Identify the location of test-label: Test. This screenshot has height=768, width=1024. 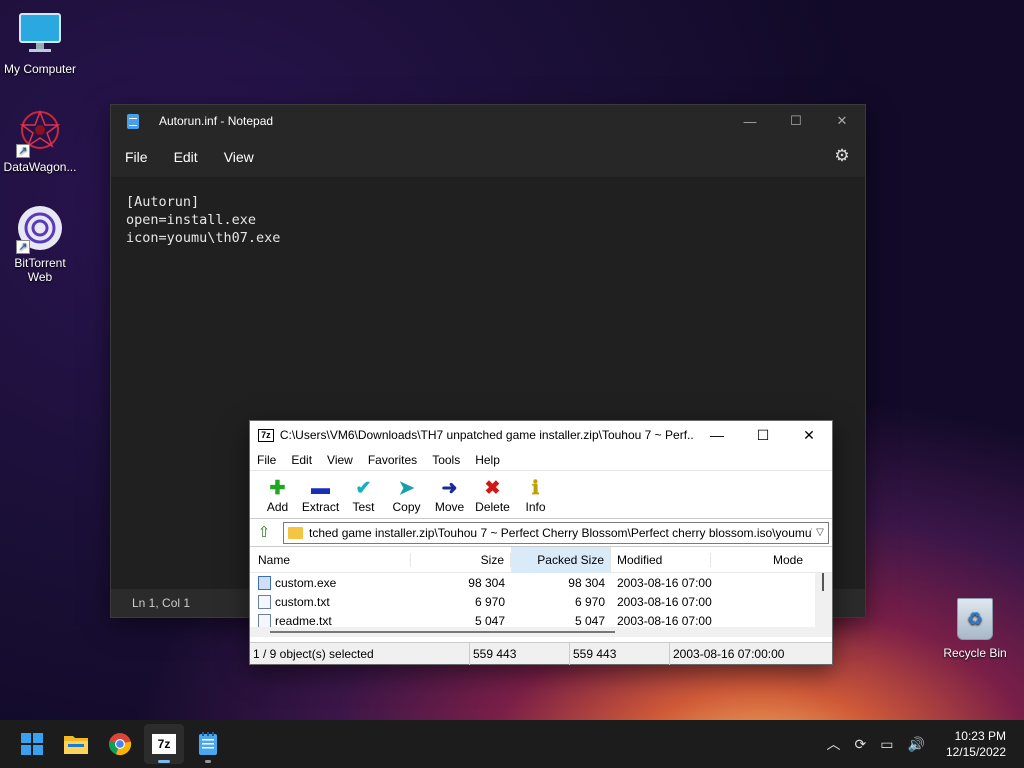
(363, 507).